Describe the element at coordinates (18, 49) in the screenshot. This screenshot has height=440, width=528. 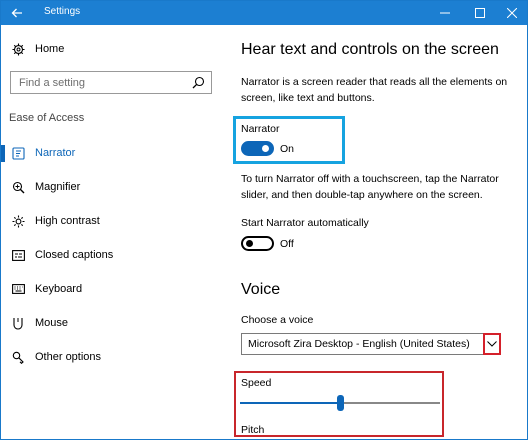
I see `gear-icon` at that location.